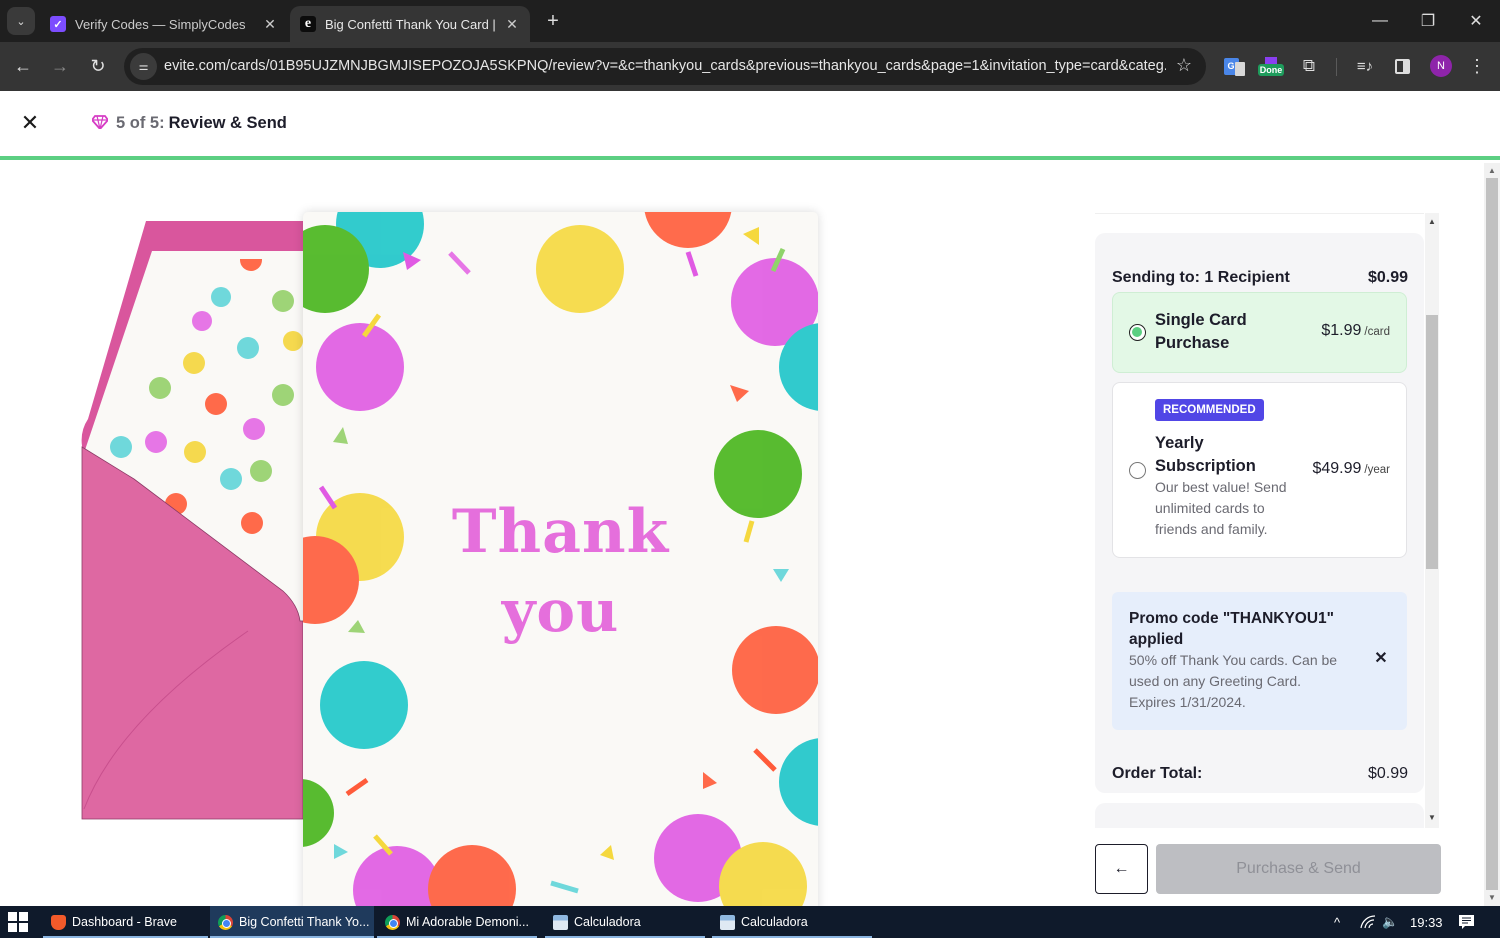 This screenshot has height=938, width=1500. I want to click on envelope-preview, so click(198, 521).